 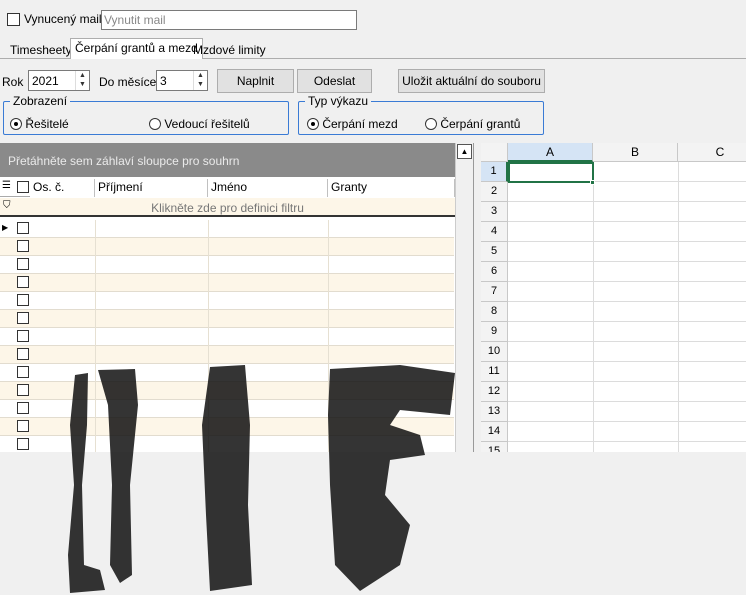 What do you see at coordinates (494, 152) in the screenshot?
I see `sheet-corner` at bounding box center [494, 152].